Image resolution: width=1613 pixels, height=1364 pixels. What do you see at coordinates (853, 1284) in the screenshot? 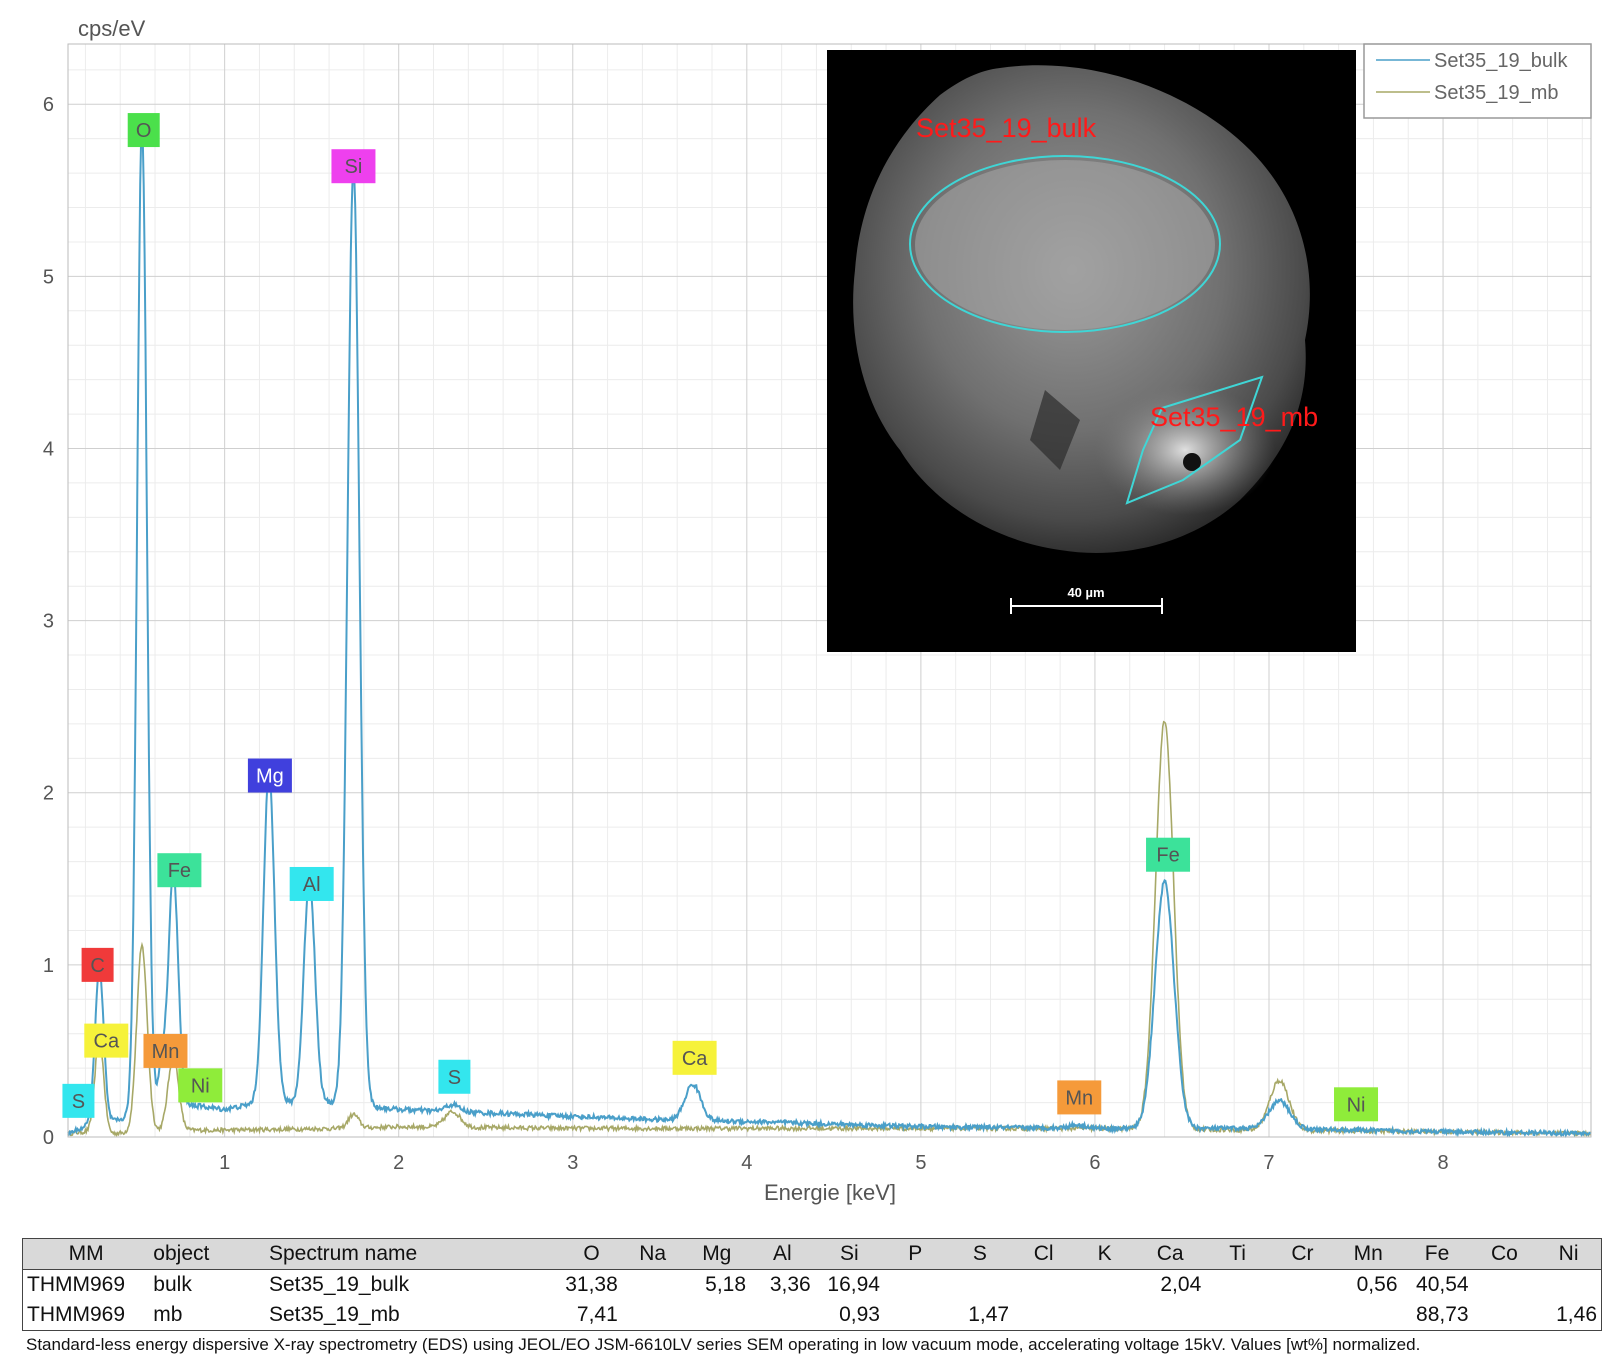
I see `table-cell: 16,94` at bounding box center [853, 1284].